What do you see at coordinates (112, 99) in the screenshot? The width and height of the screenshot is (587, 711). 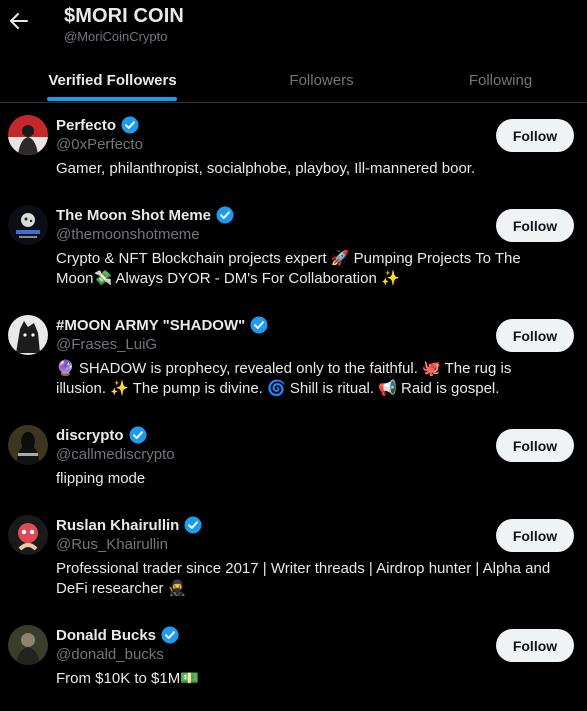 I see `active-tab-indicator` at bounding box center [112, 99].